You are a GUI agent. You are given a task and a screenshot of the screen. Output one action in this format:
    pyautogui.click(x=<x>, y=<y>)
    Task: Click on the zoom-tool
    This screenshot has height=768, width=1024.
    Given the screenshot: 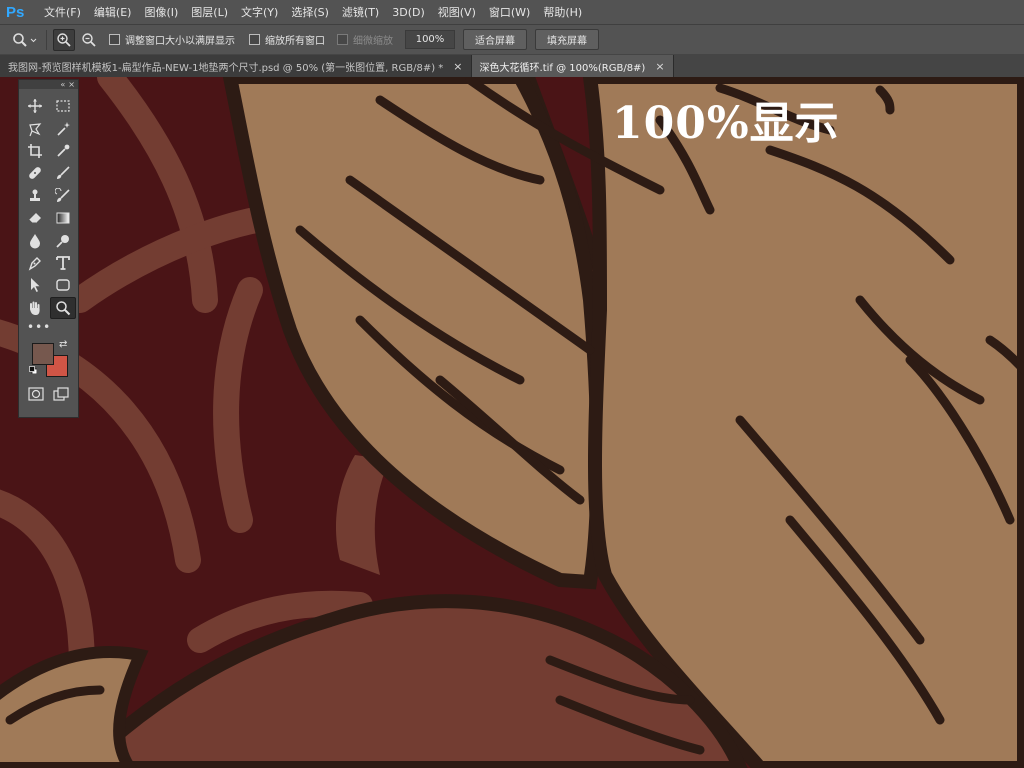 What is the action you would take?
    pyautogui.click(x=63, y=307)
    